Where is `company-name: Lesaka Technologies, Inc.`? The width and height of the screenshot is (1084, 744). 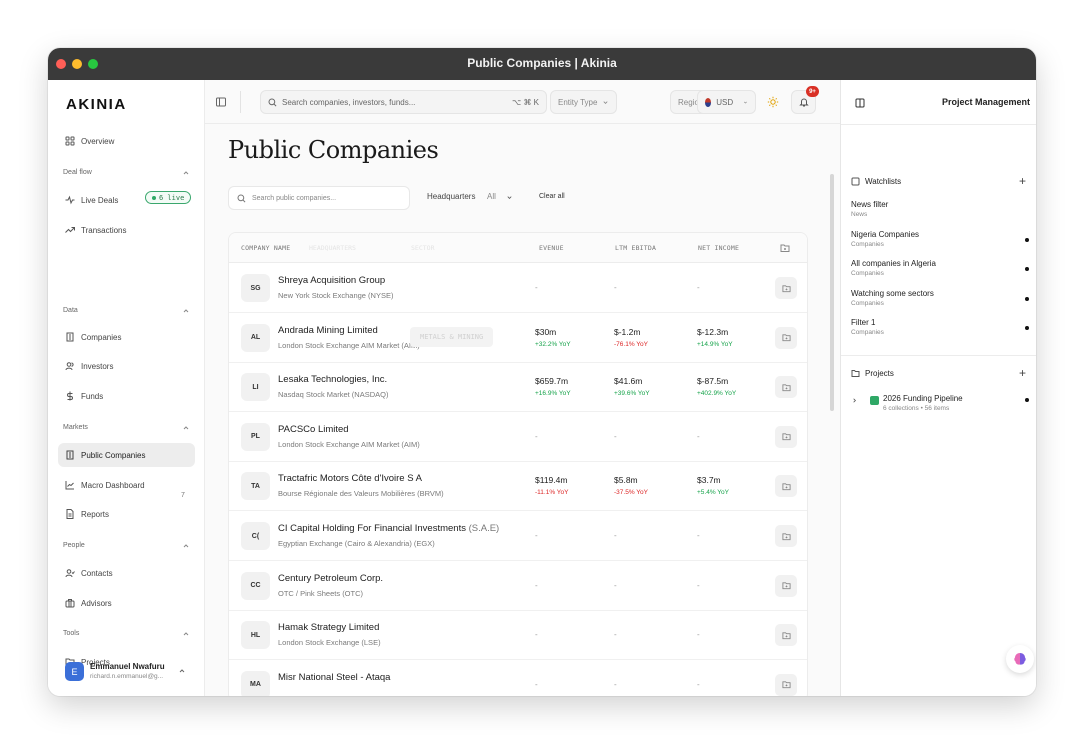 company-name: Lesaka Technologies, Inc. is located at coordinates (332, 379).